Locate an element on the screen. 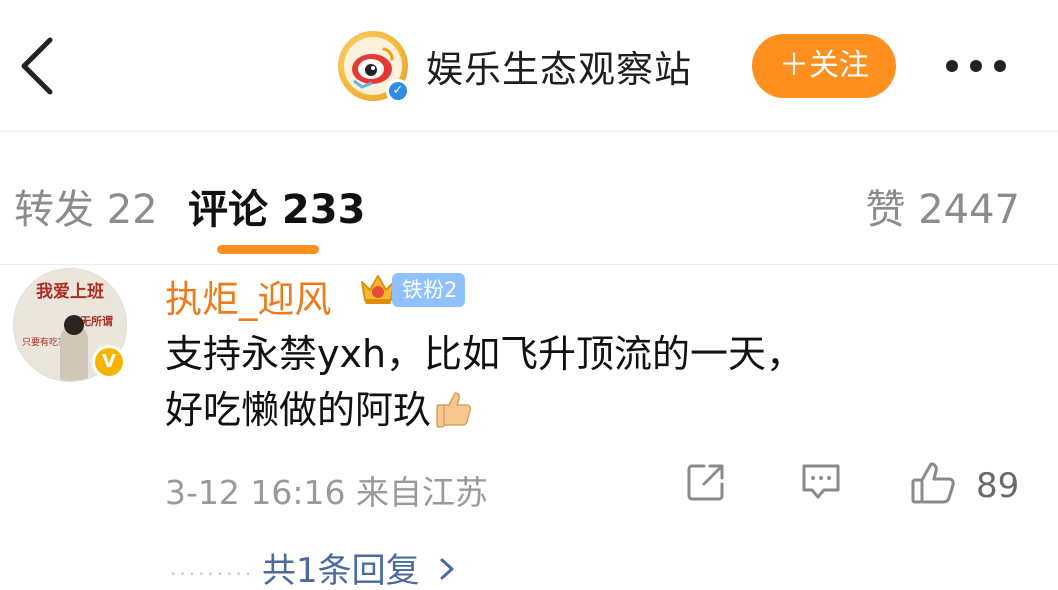 The width and height of the screenshot is (1058, 590). comment-line: 支持永禁yxh，比如飞升顶流的一天， is located at coordinates (485, 354).